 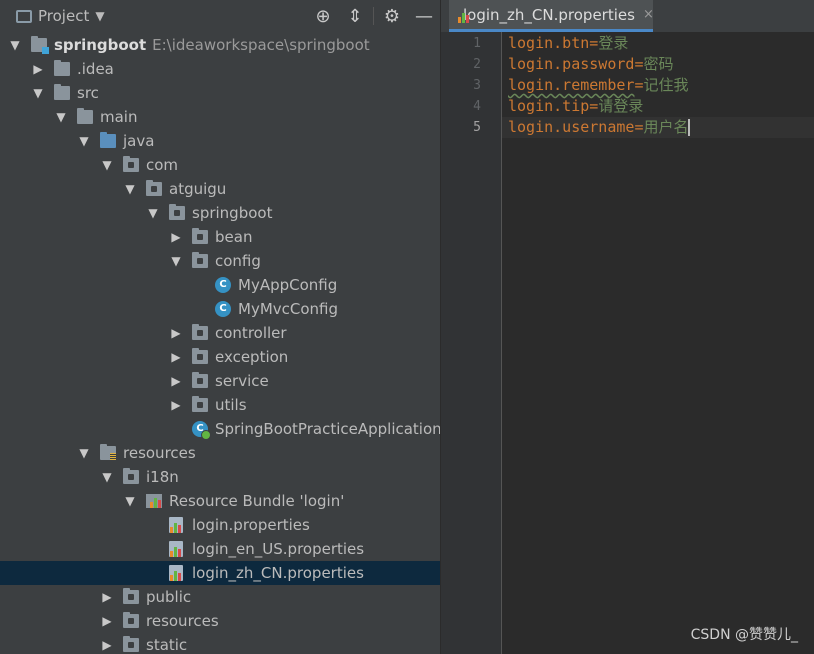 What do you see at coordinates (220, 165) in the screenshot?
I see `tree-item: ▼ com` at bounding box center [220, 165].